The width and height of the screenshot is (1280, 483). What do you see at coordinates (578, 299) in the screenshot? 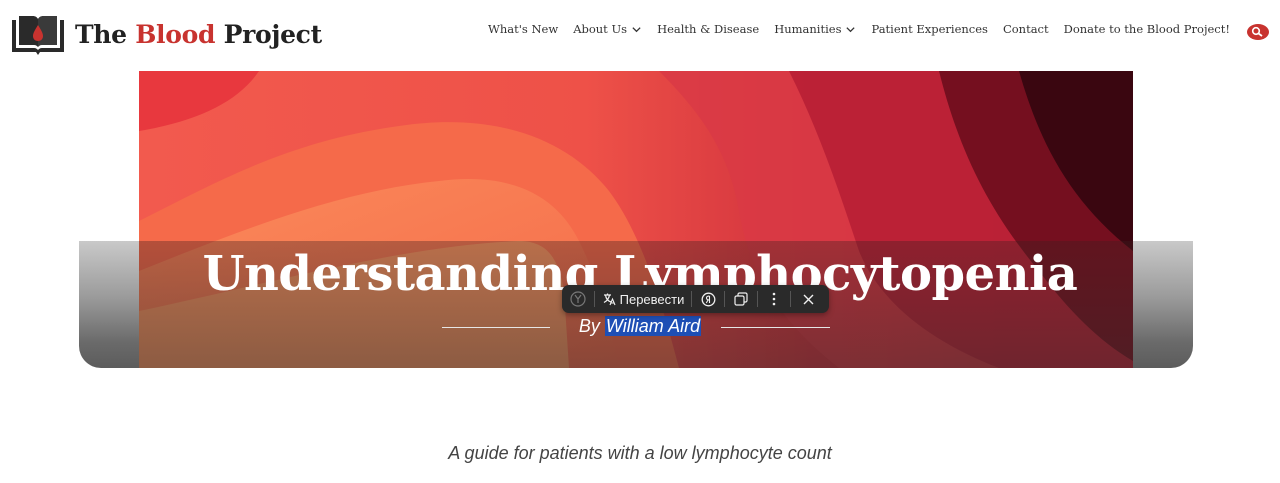
I see `yandex-logo-icon` at bounding box center [578, 299].